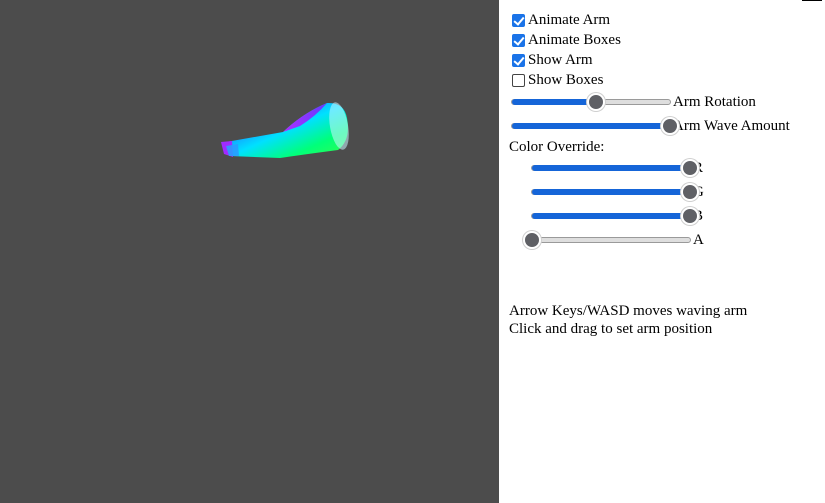 This screenshot has height=503, width=825. I want to click on arm-wave-label: Arm Wave Amount, so click(731, 125).